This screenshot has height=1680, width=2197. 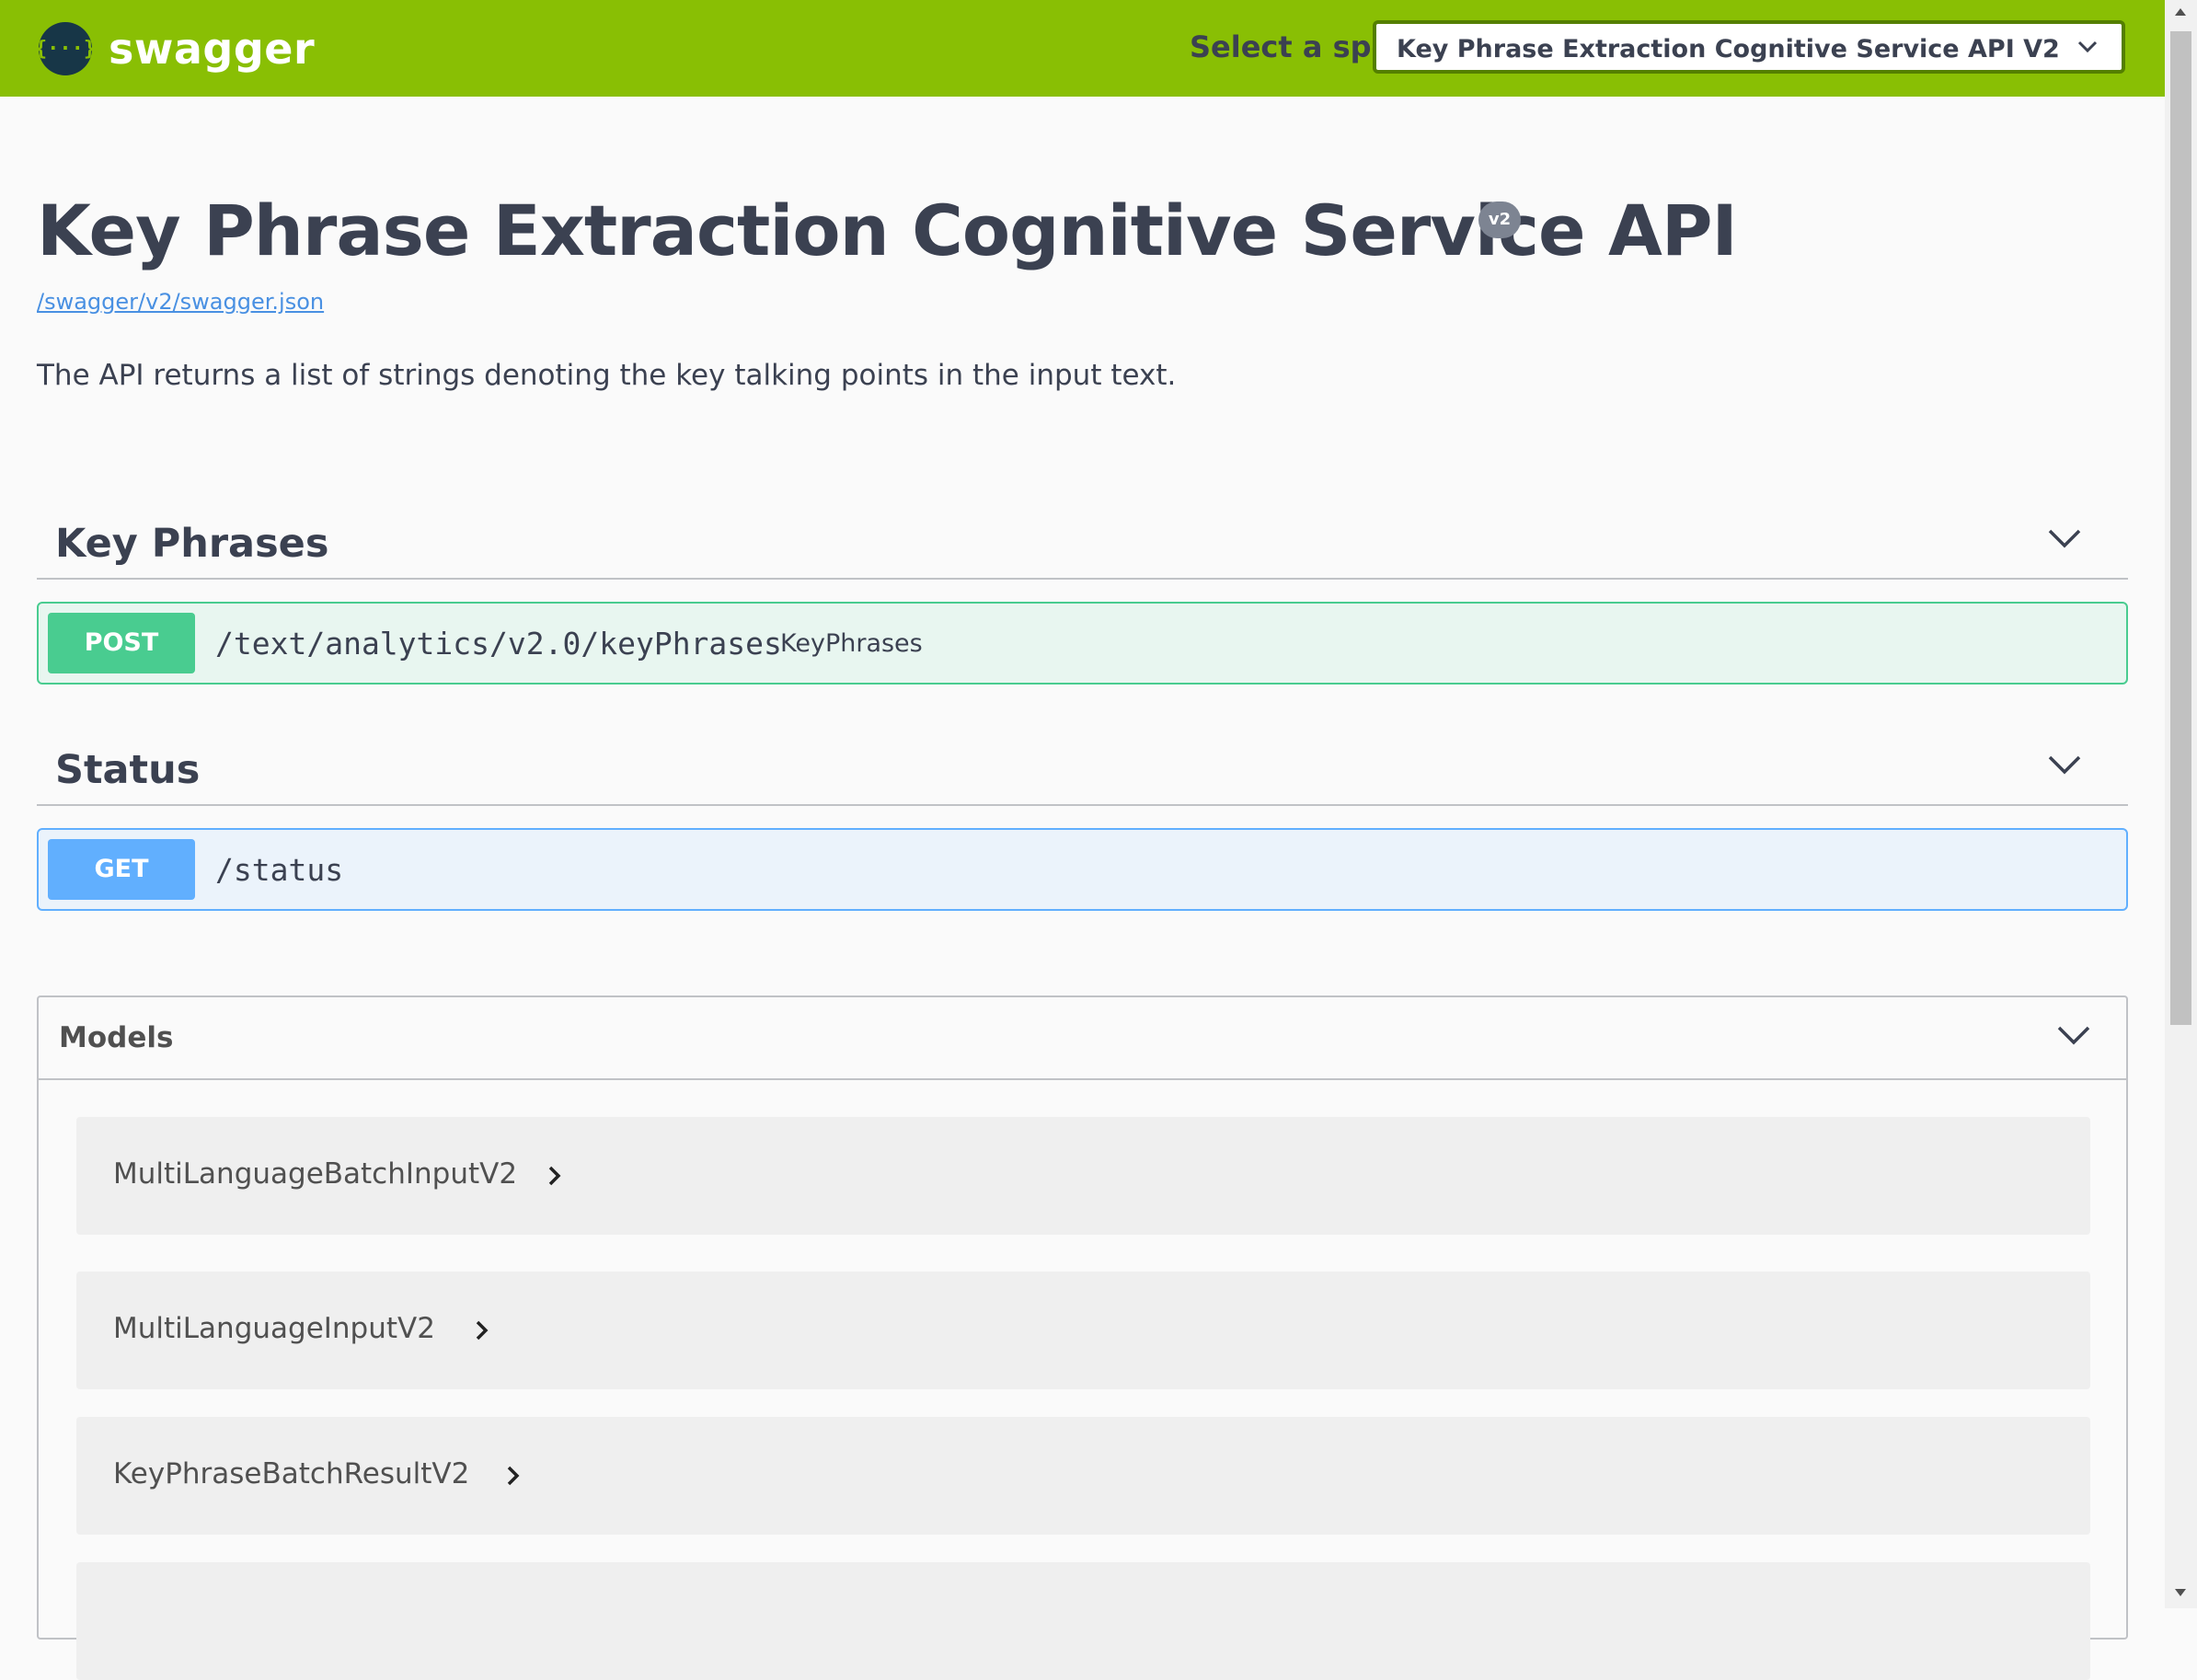 I want to click on model-item: KeyPhraseBatchResultV2, so click(x=1083, y=1476).